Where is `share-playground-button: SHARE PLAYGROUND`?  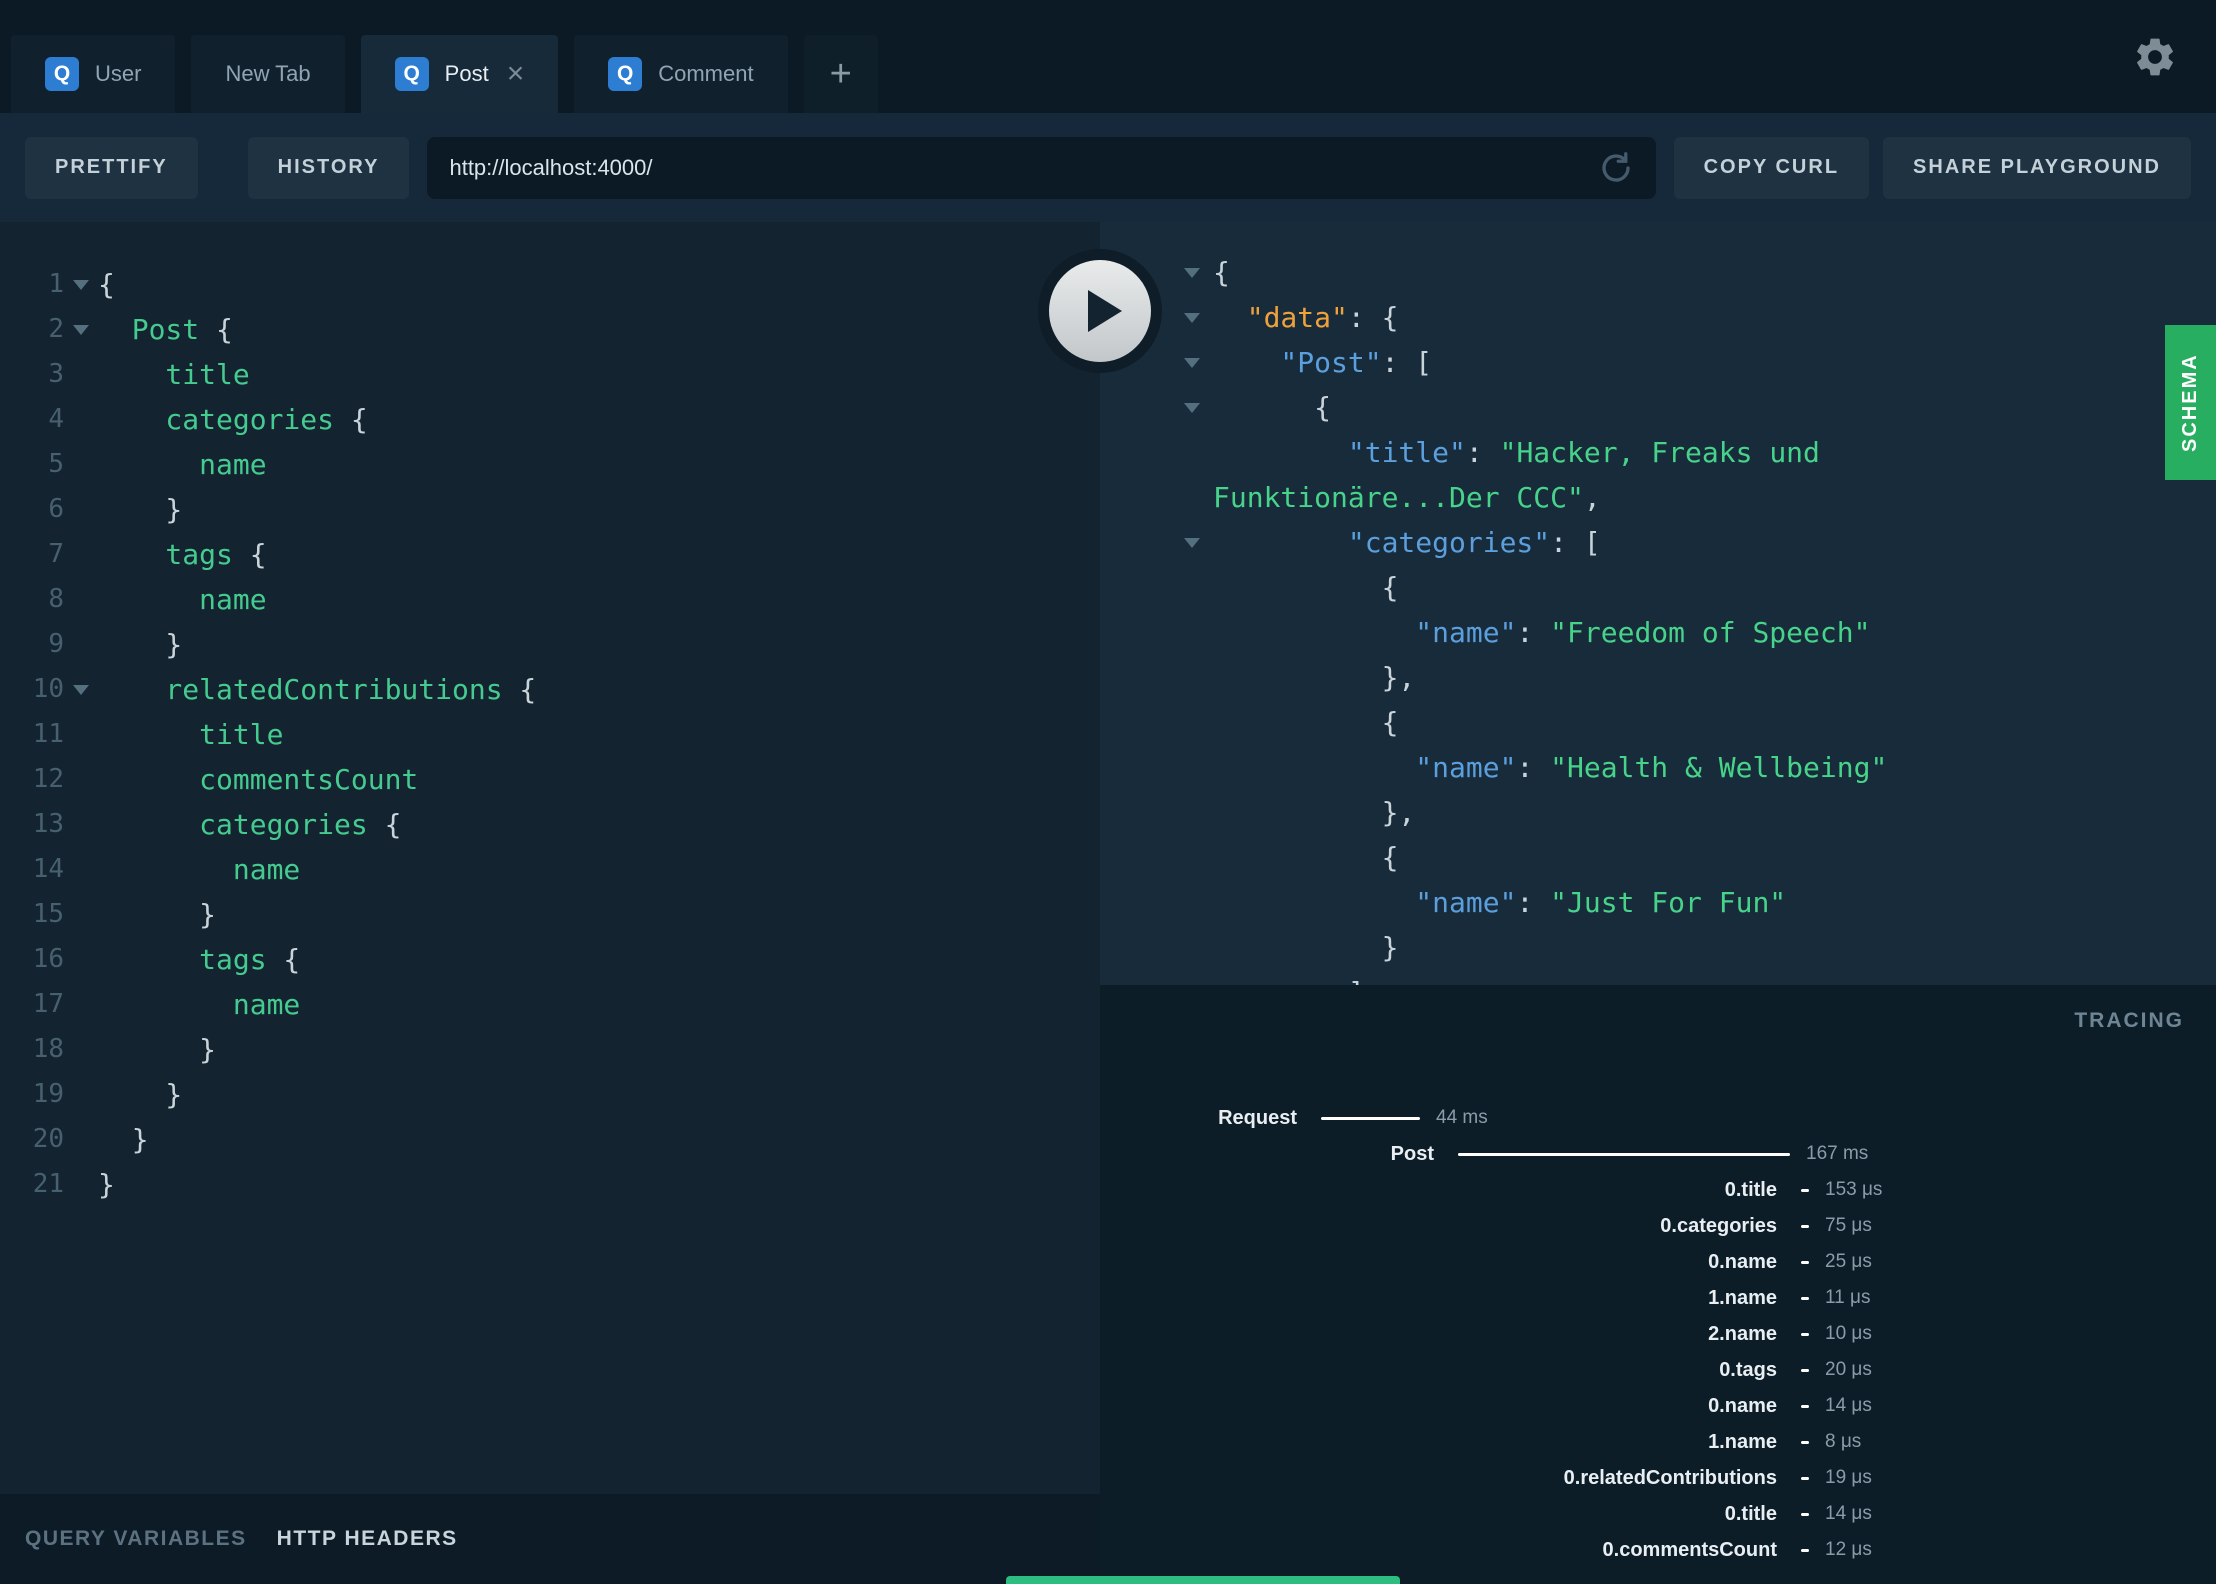 share-playground-button: SHARE PLAYGROUND is located at coordinates (2037, 167).